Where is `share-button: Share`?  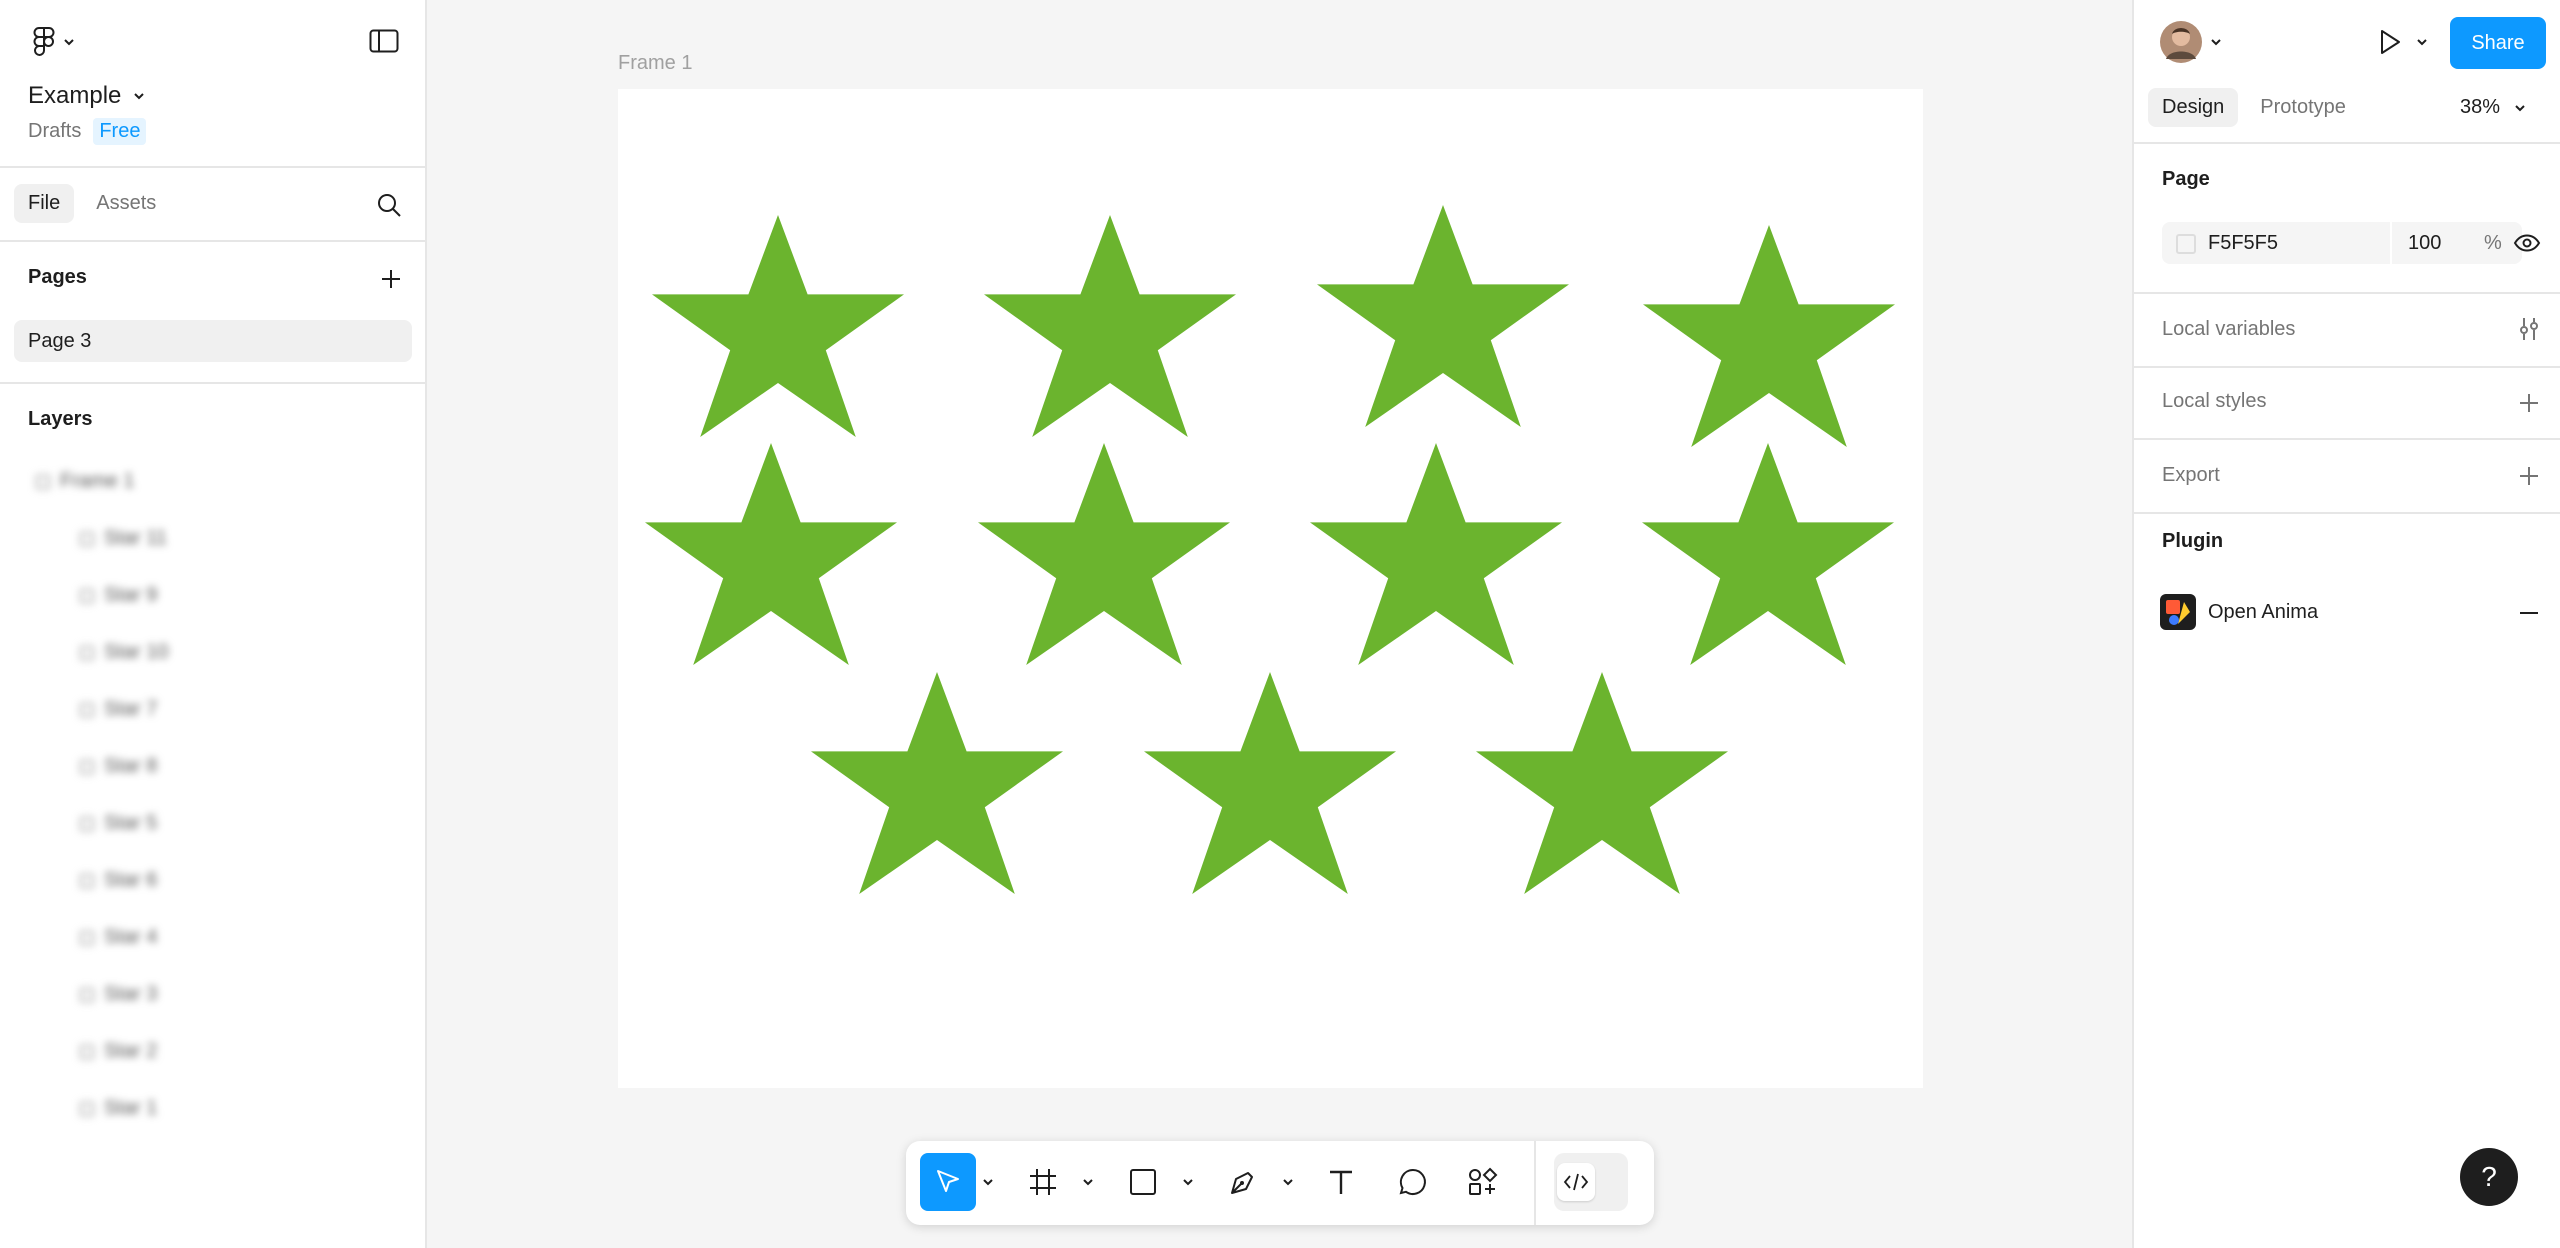 share-button: Share is located at coordinates (2498, 43).